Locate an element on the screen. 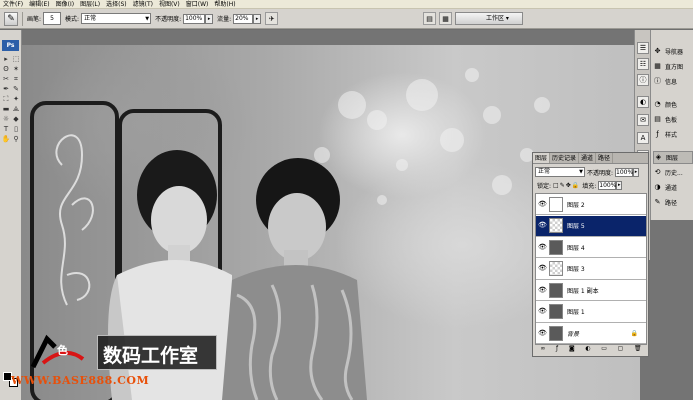  tool-11-icon: ⟁ is located at coordinates (16, 109).